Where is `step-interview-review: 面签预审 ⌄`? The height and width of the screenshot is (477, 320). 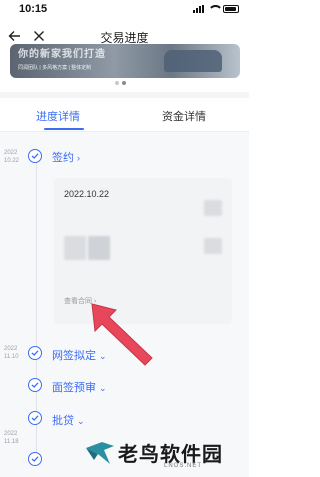
step-interview-review: 面签预审 ⌄ is located at coordinates (79, 387).